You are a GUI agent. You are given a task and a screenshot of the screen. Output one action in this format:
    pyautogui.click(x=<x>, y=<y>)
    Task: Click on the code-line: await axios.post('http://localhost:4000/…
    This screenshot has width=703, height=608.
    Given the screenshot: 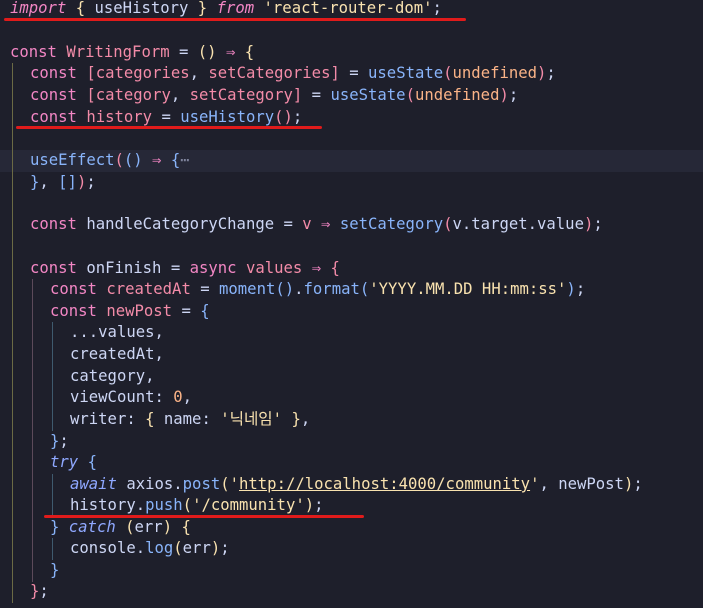 What is the action you would take?
    pyautogui.click(x=351, y=485)
    